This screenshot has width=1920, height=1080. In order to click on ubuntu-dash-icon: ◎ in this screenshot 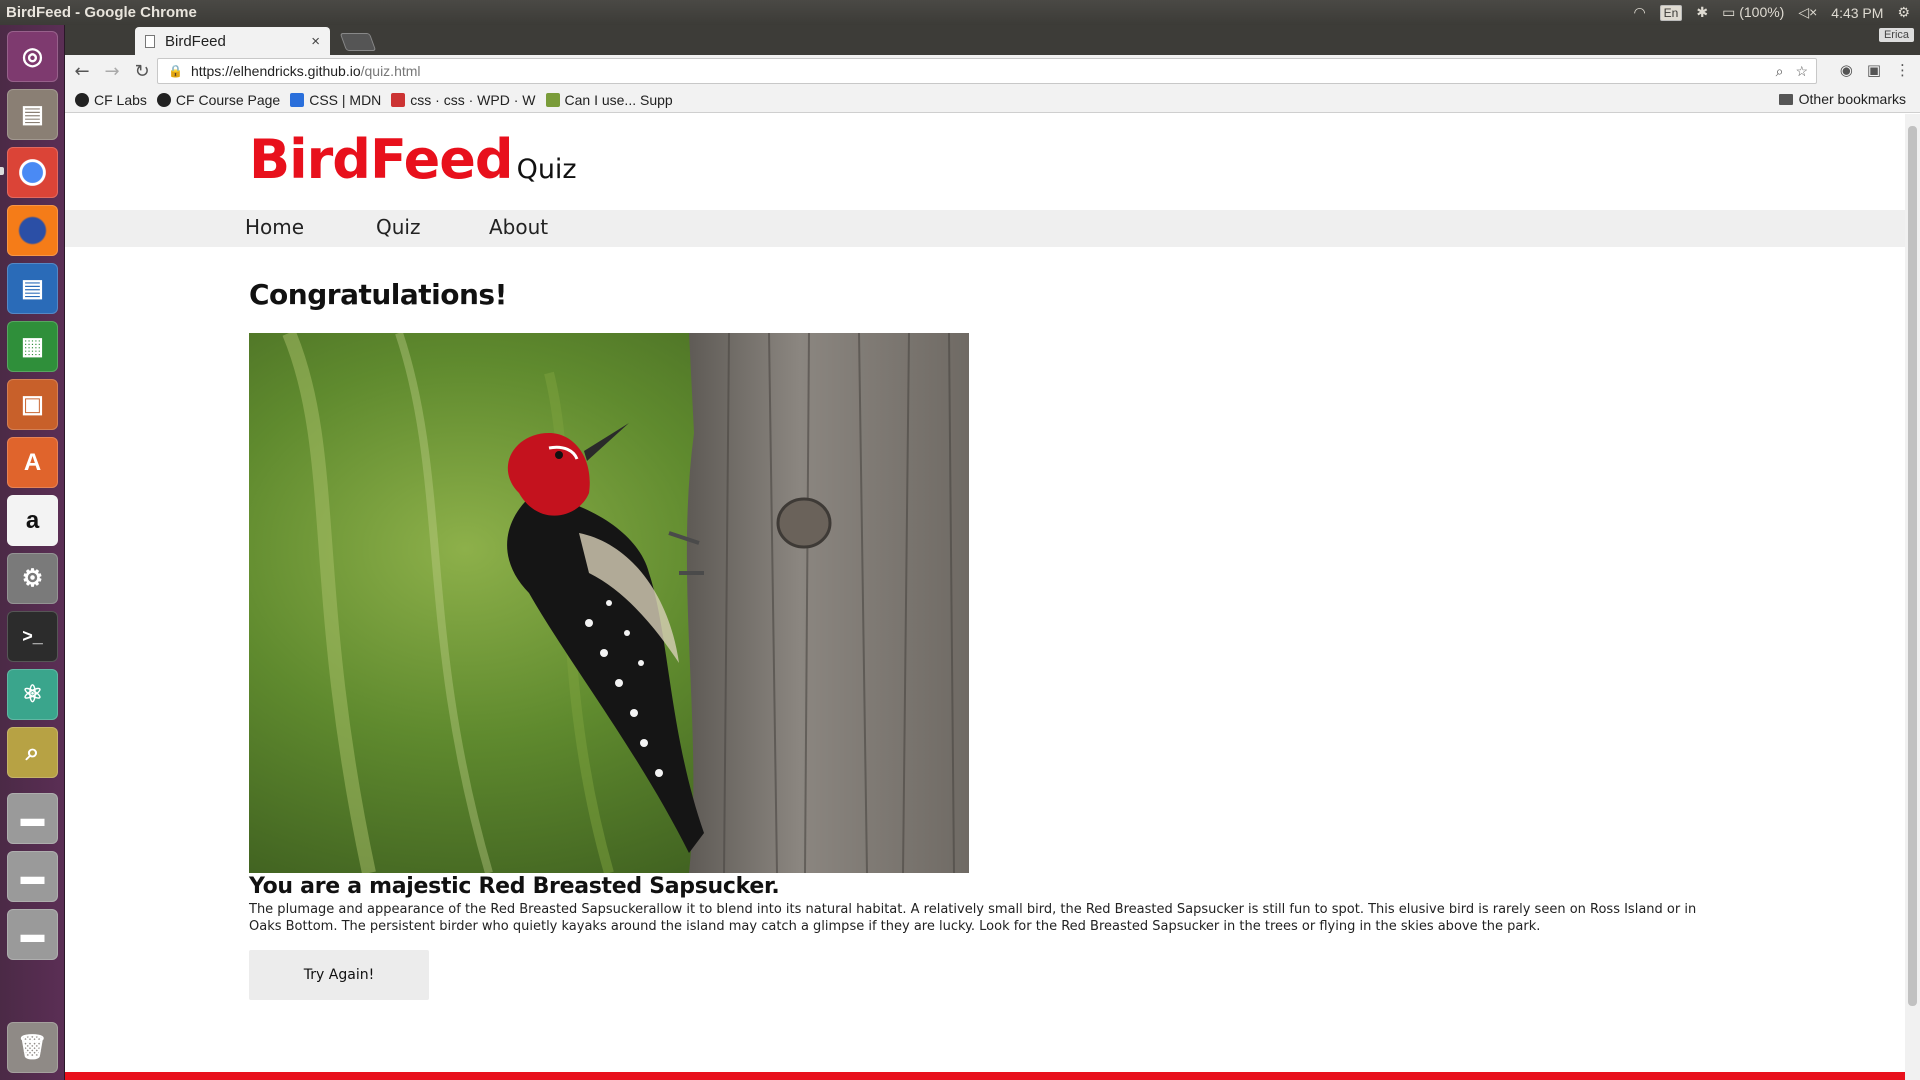, I will do `click(32, 56)`.